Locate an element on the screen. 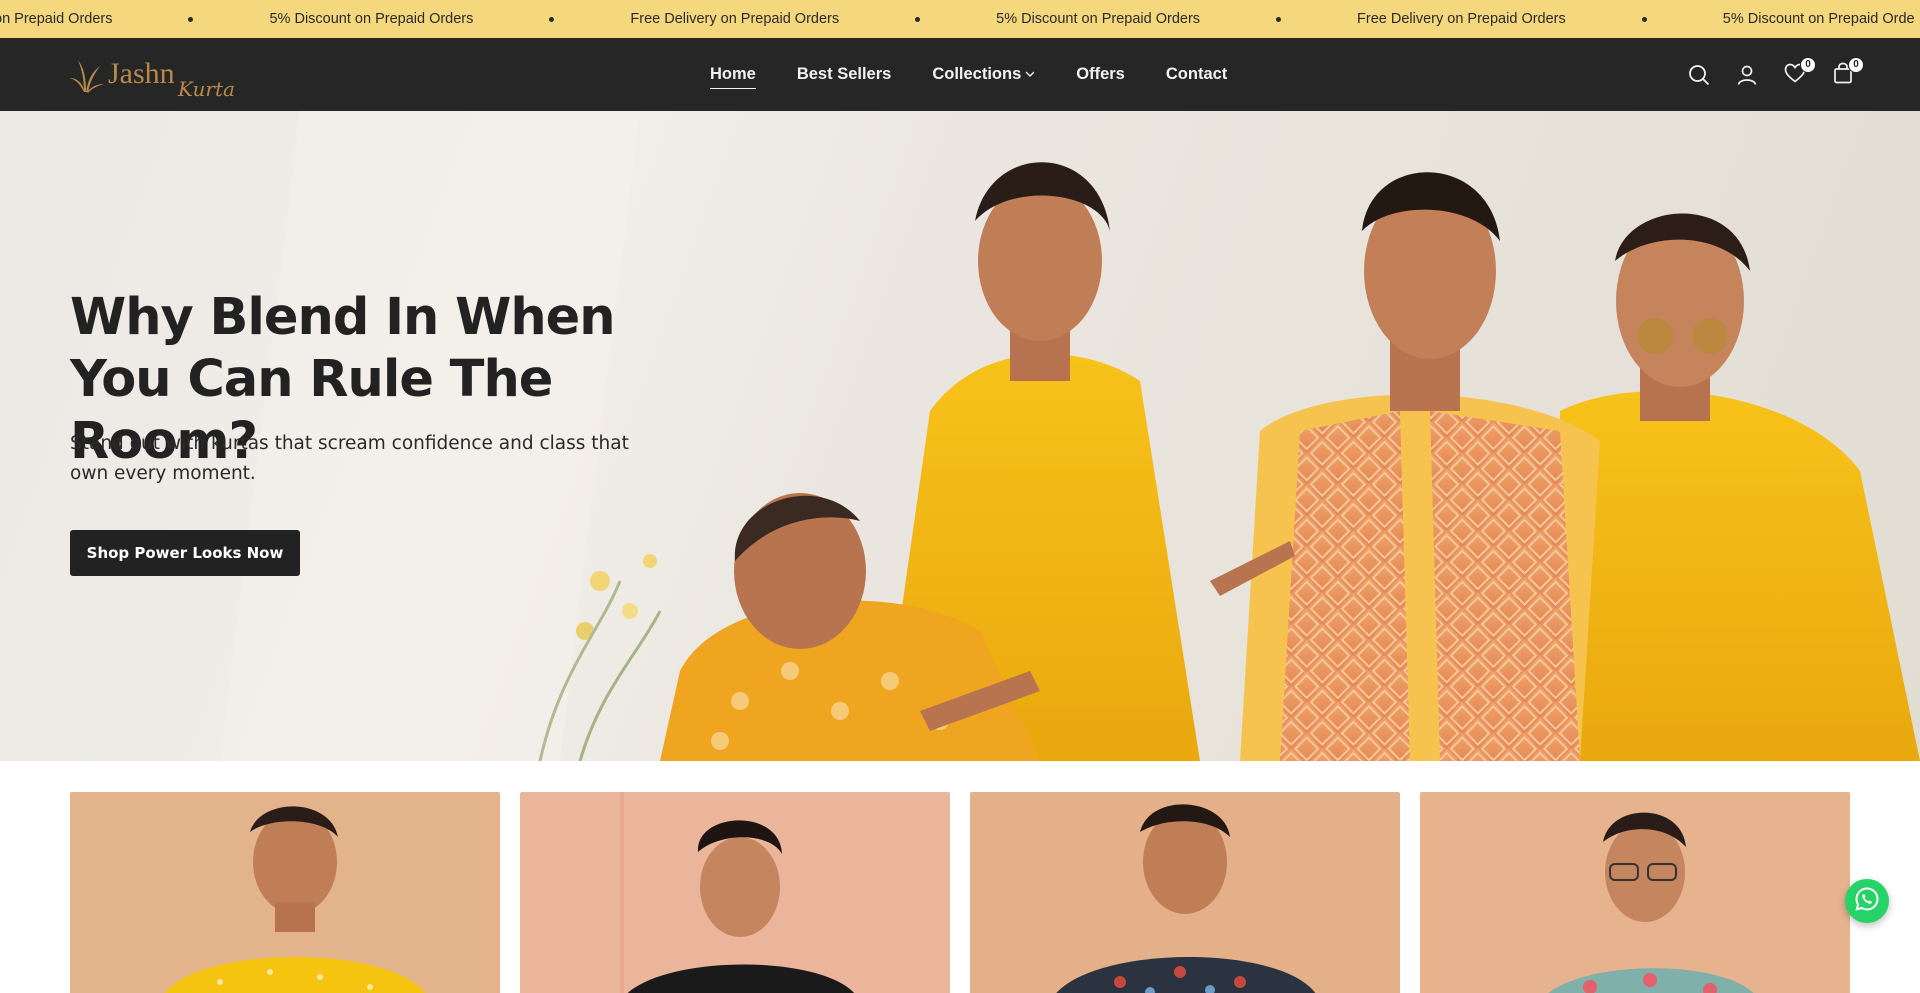  header-icons: 0 0 is located at coordinates (1764, 74).